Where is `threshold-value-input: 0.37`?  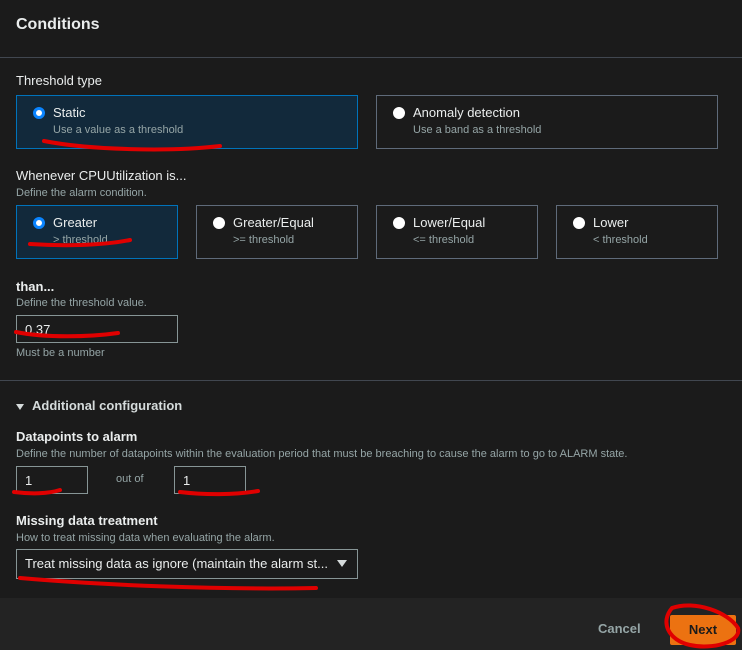 threshold-value-input: 0.37 is located at coordinates (97, 329).